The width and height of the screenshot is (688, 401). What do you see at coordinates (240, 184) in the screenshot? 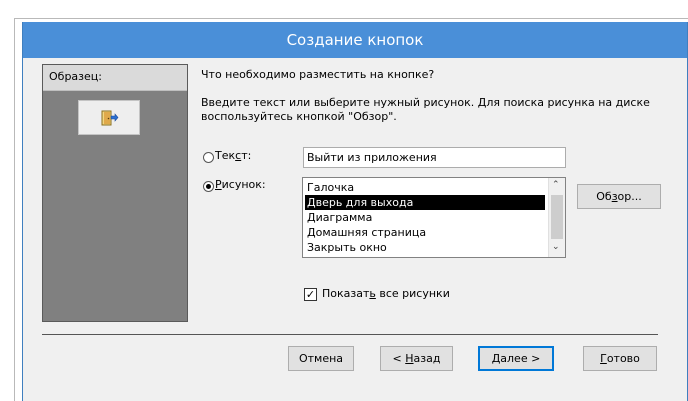
I see `picture-radio-label: Рисунок:` at bounding box center [240, 184].